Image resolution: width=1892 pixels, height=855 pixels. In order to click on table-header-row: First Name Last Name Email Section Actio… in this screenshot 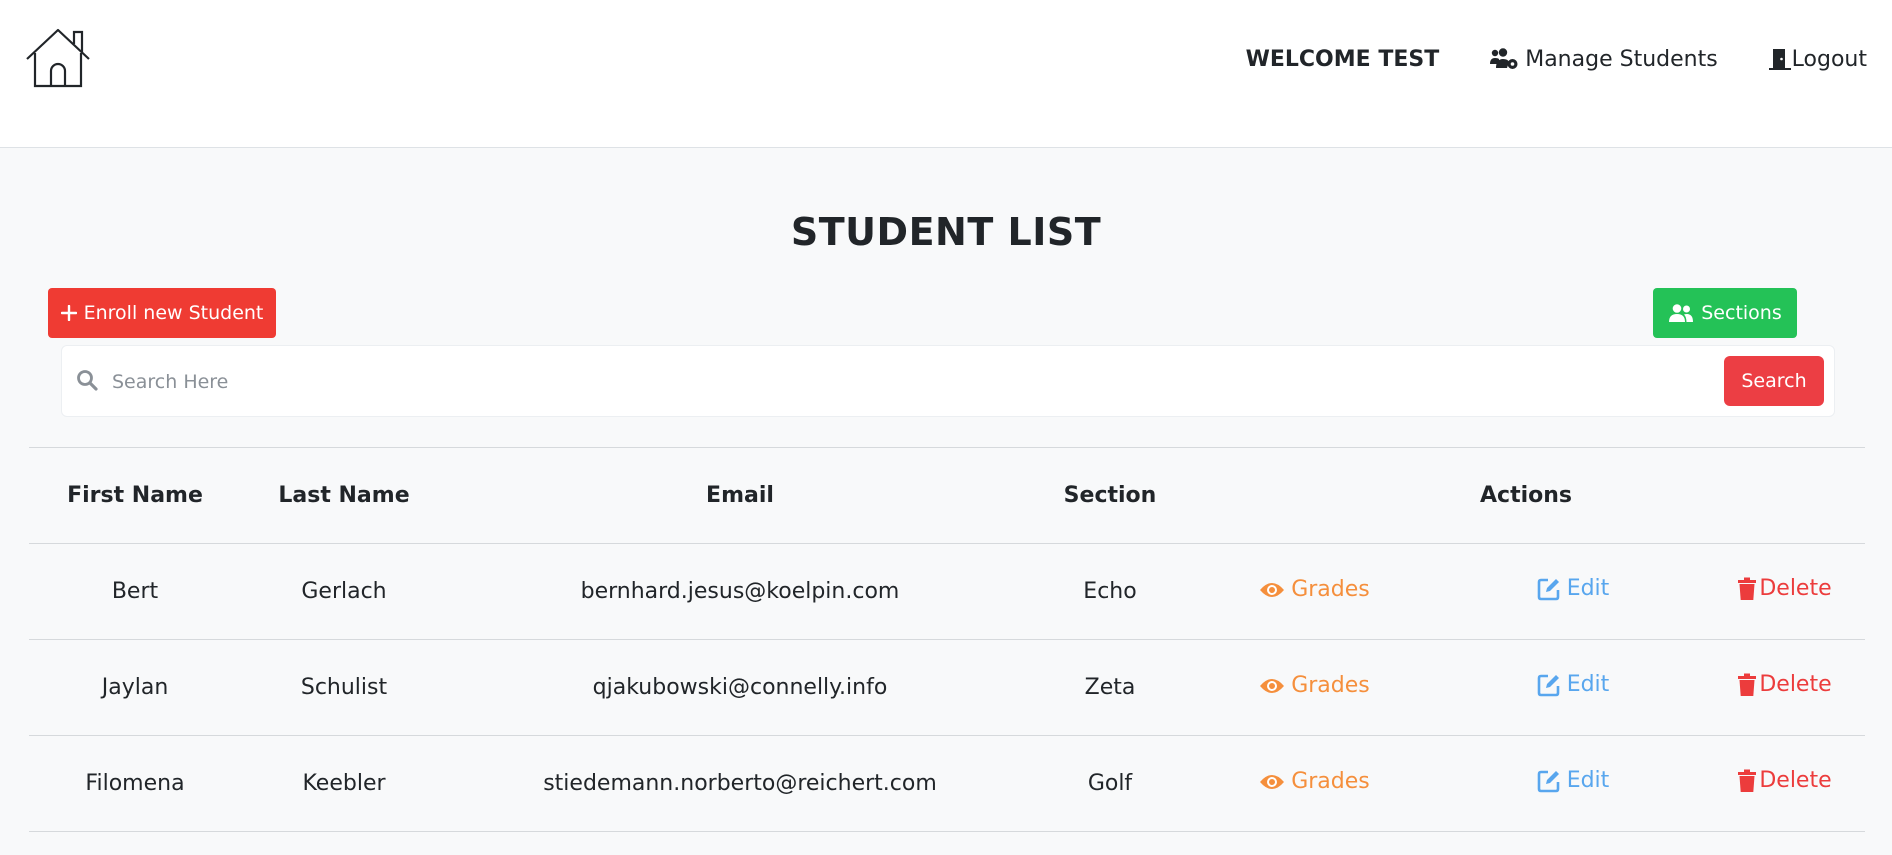, I will do `click(947, 495)`.